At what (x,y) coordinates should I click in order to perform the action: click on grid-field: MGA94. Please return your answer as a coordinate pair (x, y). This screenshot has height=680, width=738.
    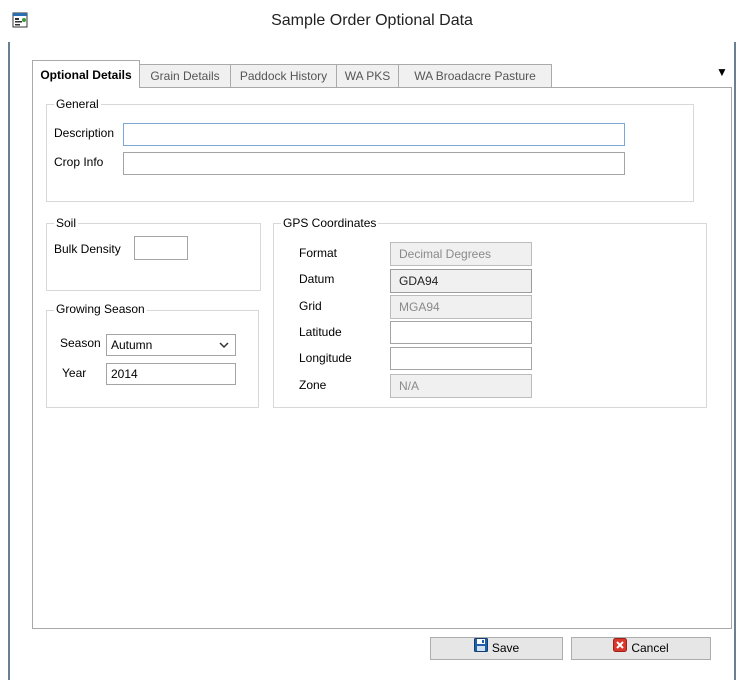
    Looking at the image, I should click on (461, 307).